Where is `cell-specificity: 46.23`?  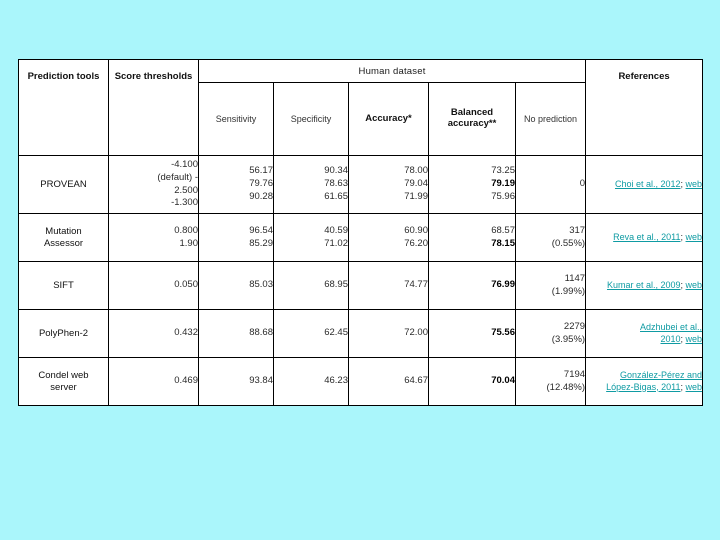 cell-specificity: 46.23 is located at coordinates (311, 381).